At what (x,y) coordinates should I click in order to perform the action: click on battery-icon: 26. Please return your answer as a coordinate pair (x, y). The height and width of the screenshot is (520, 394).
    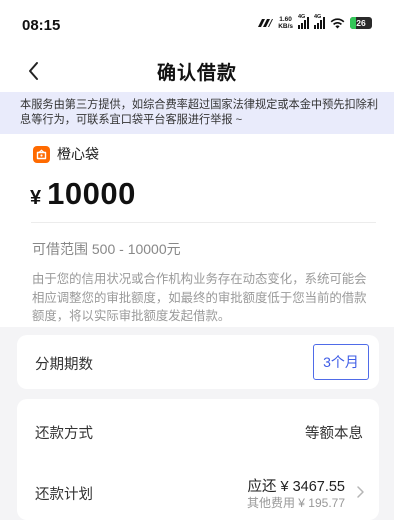
    Looking at the image, I should click on (361, 23).